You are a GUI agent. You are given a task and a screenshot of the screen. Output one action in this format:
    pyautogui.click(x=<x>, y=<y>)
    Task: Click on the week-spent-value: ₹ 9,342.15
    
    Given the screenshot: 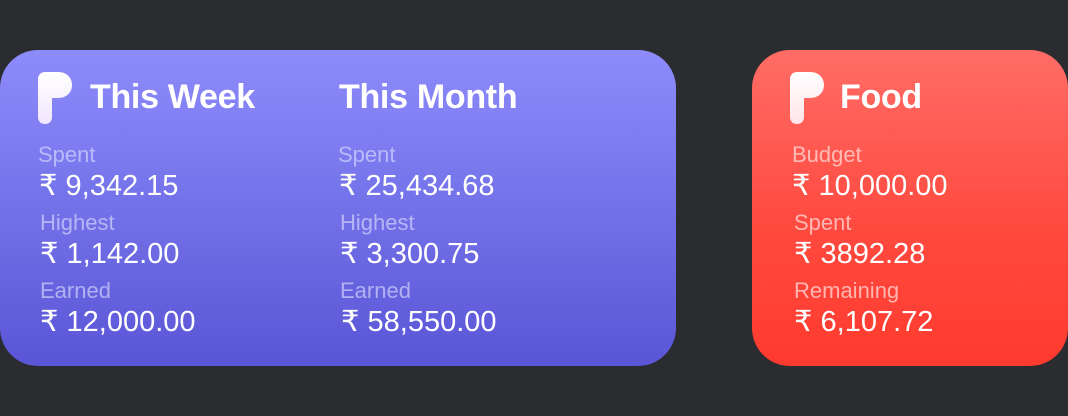 What is the action you would take?
    pyautogui.click(x=109, y=186)
    